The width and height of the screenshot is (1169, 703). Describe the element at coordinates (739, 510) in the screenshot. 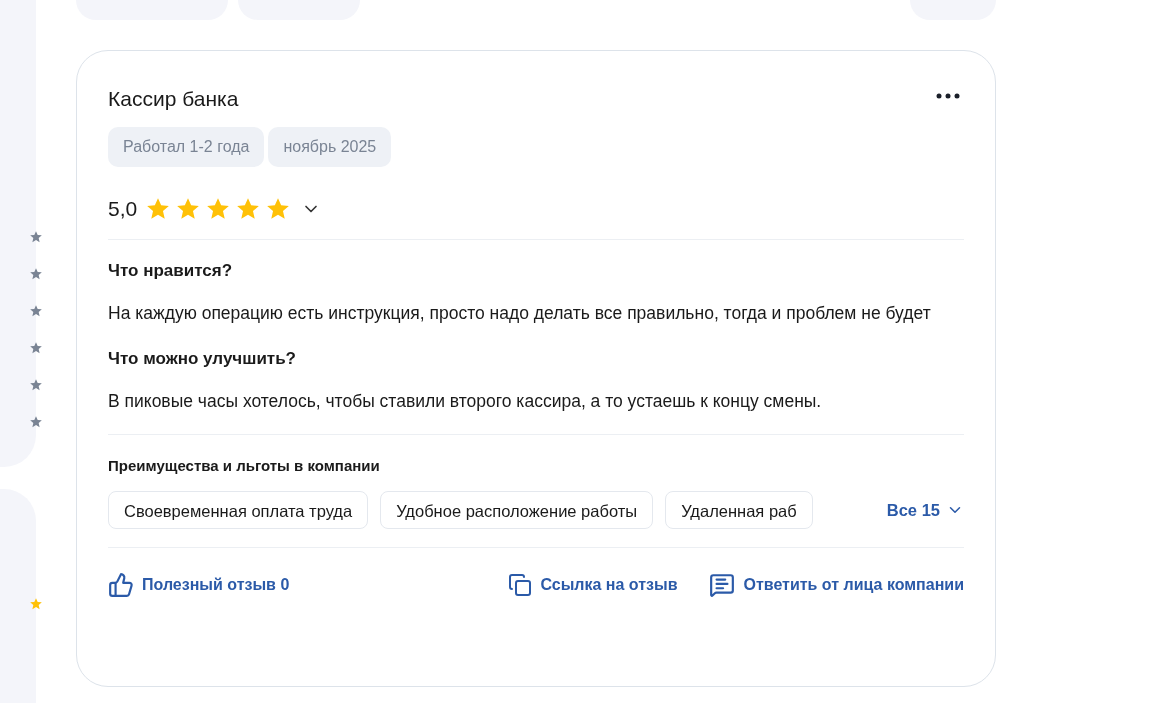

I see `benefit-chip: Удаленная раб` at that location.